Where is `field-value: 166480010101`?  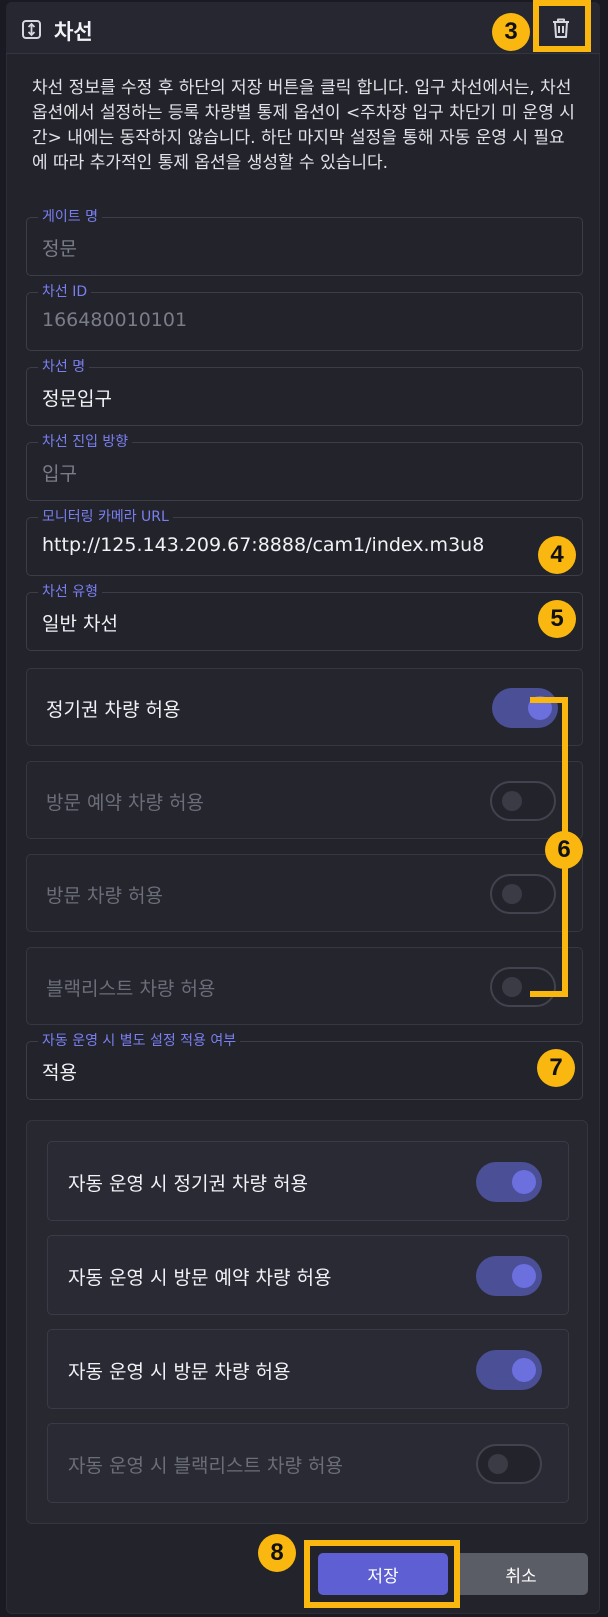
field-value: 166480010101 is located at coordinates (115, 320).